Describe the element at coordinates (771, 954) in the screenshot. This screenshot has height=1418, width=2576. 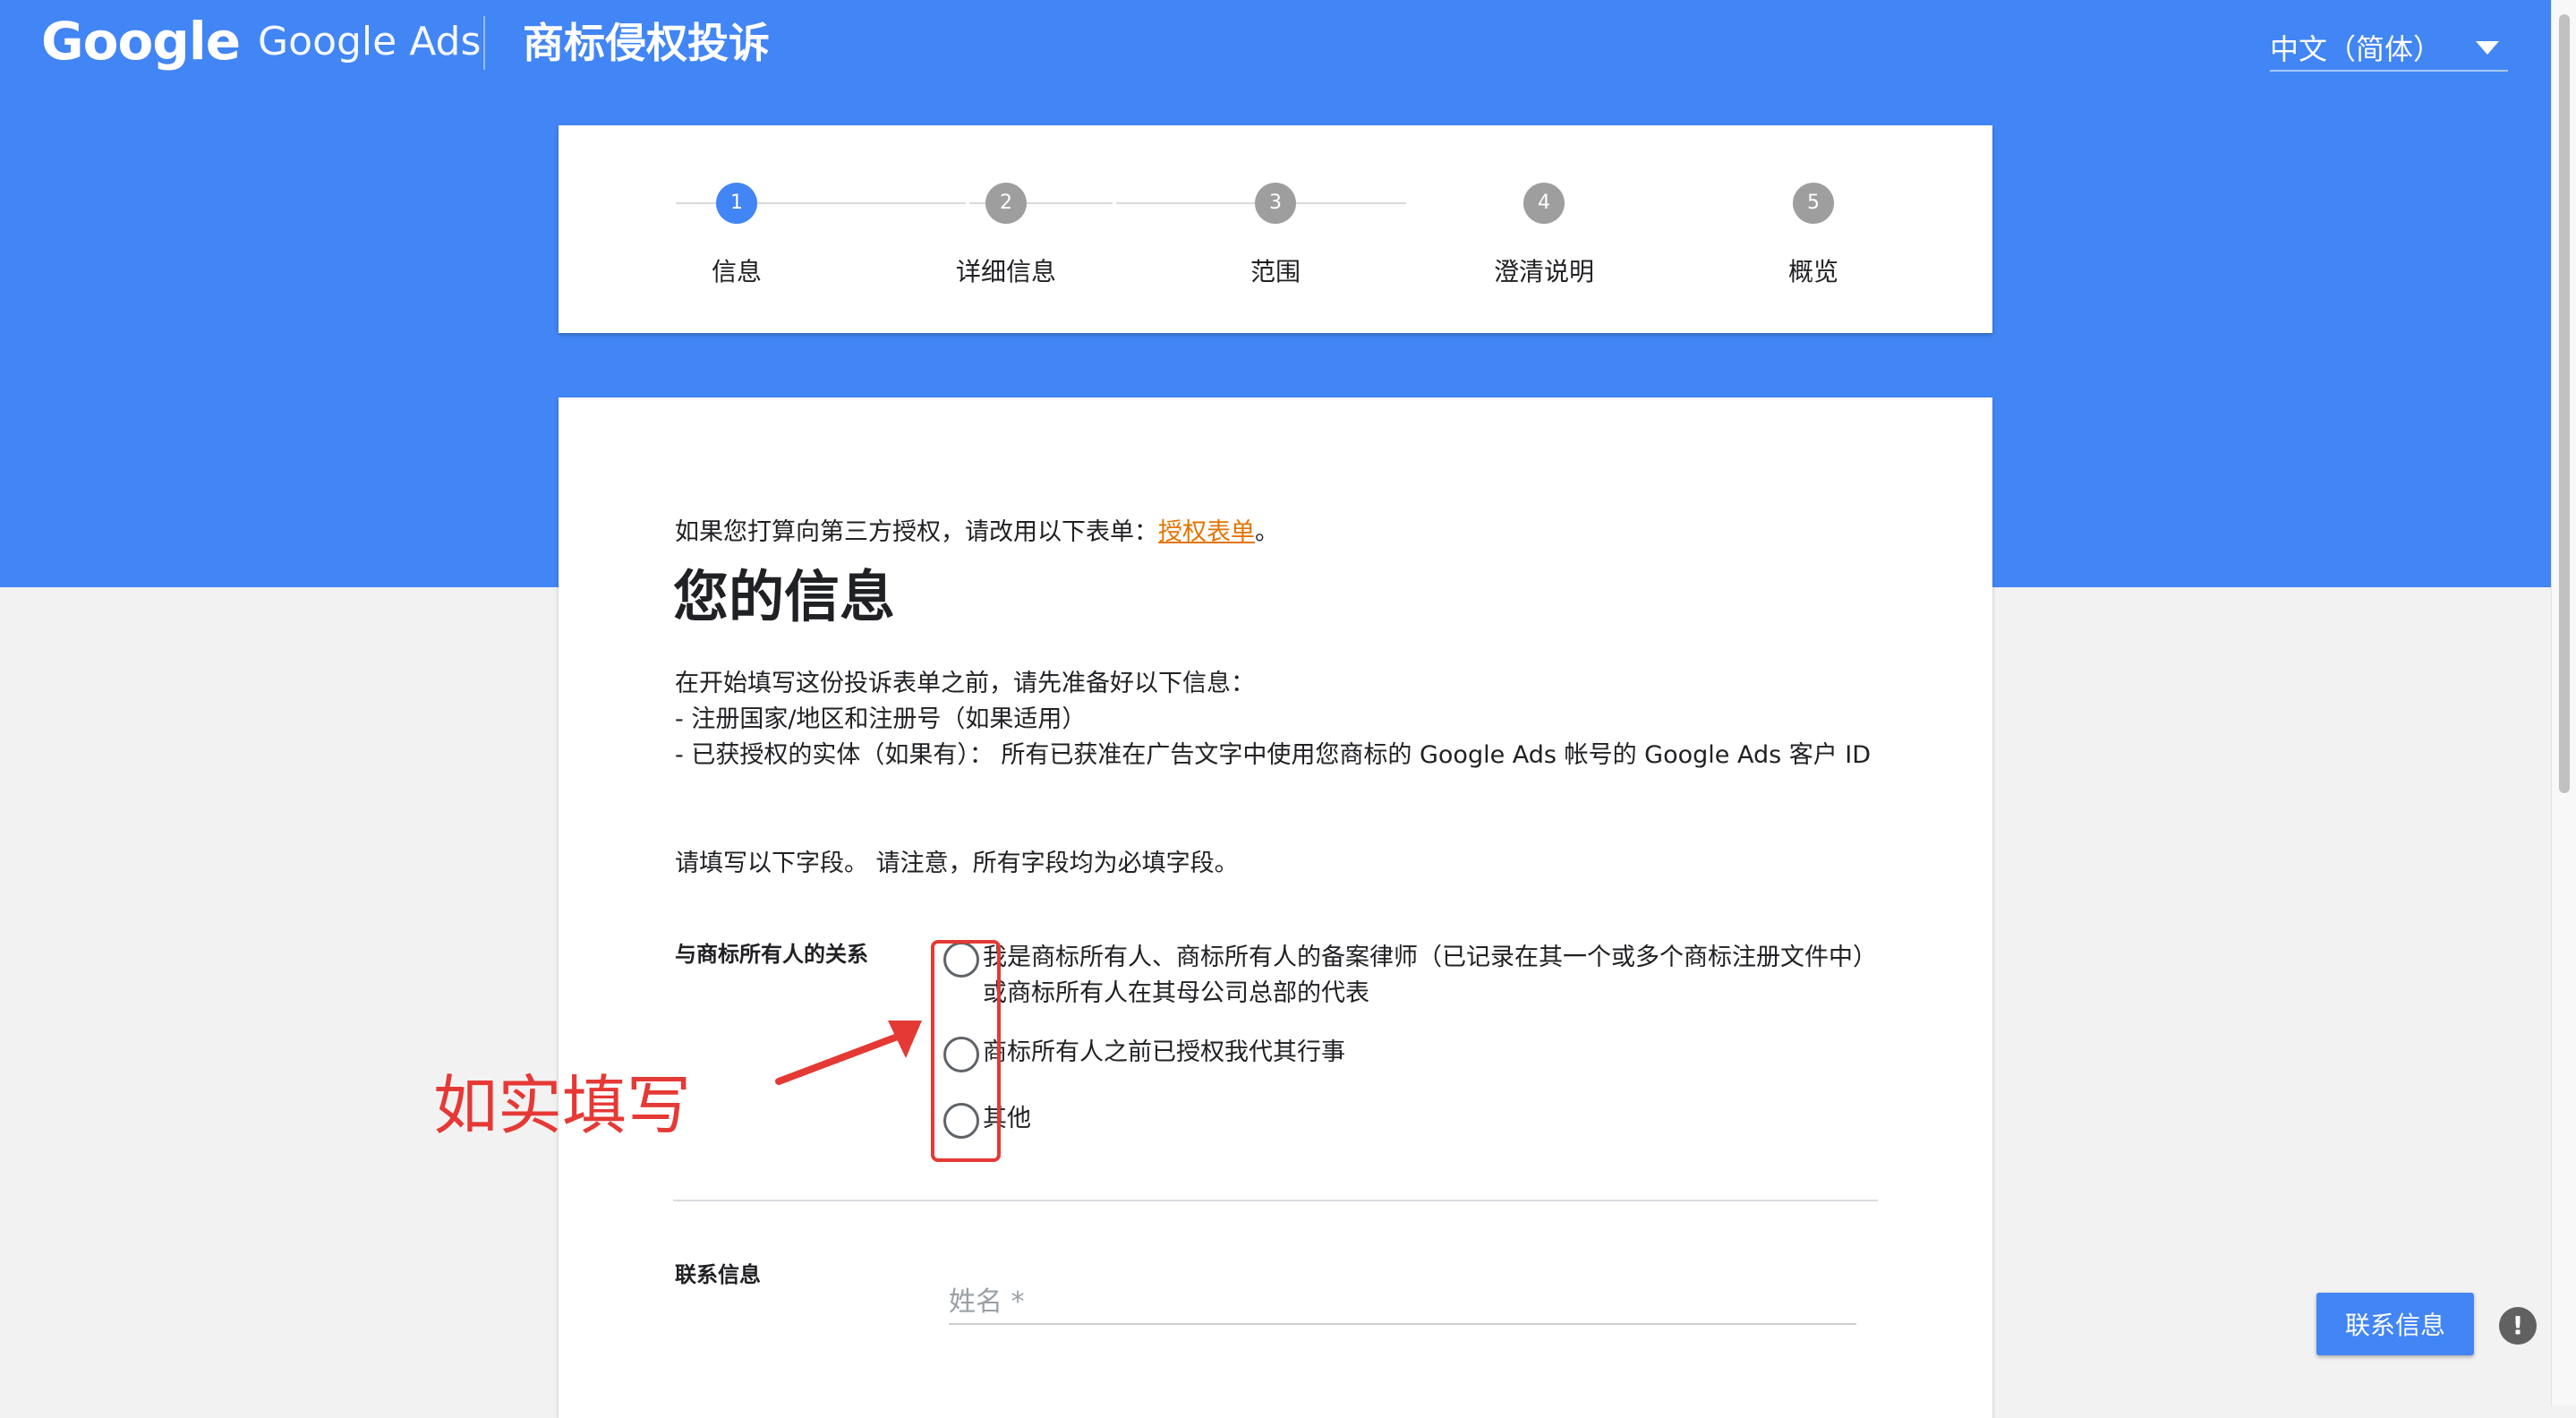
I see `relationship-label: 与商标所有人的关系` at that location.